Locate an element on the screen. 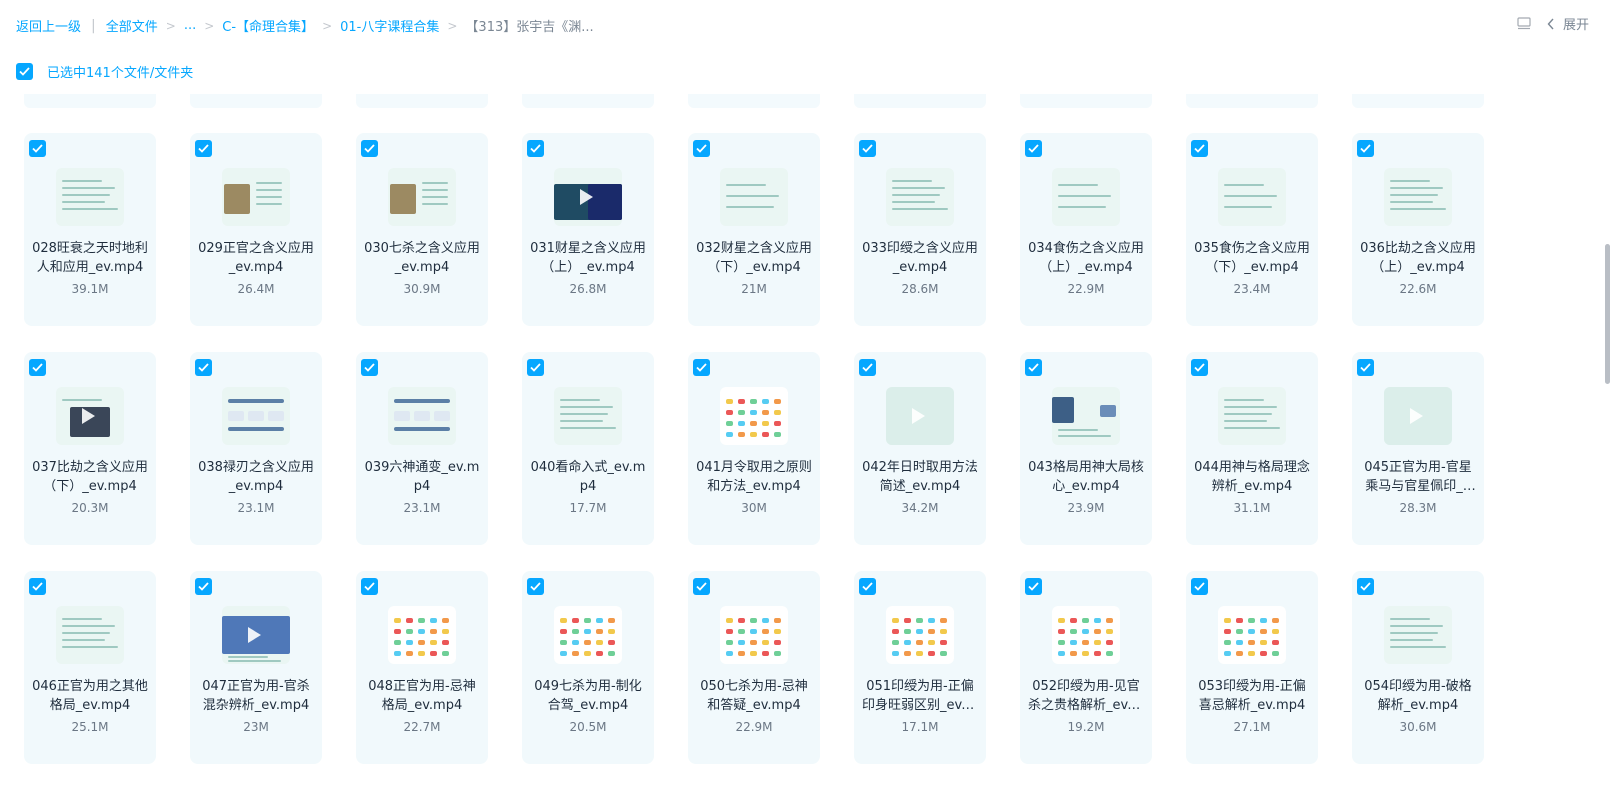  file-card: 029正官之含义应用_ev.mp4 26.4M is located at coordinates (256, 229).